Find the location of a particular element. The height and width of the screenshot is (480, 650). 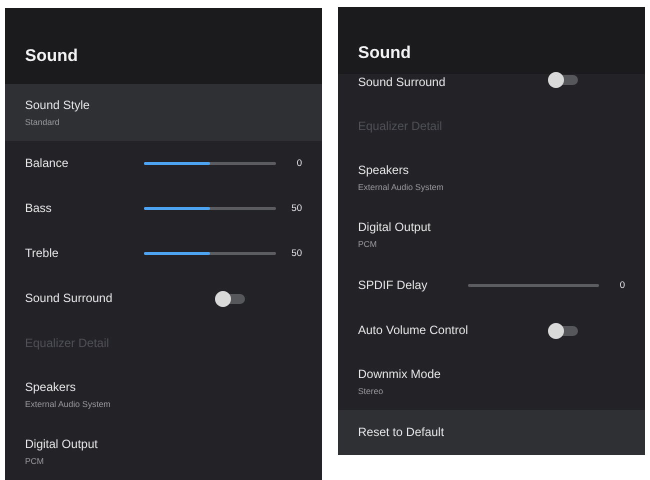

settings-row: Auto Volume Control is located at coordinates (491, 330).